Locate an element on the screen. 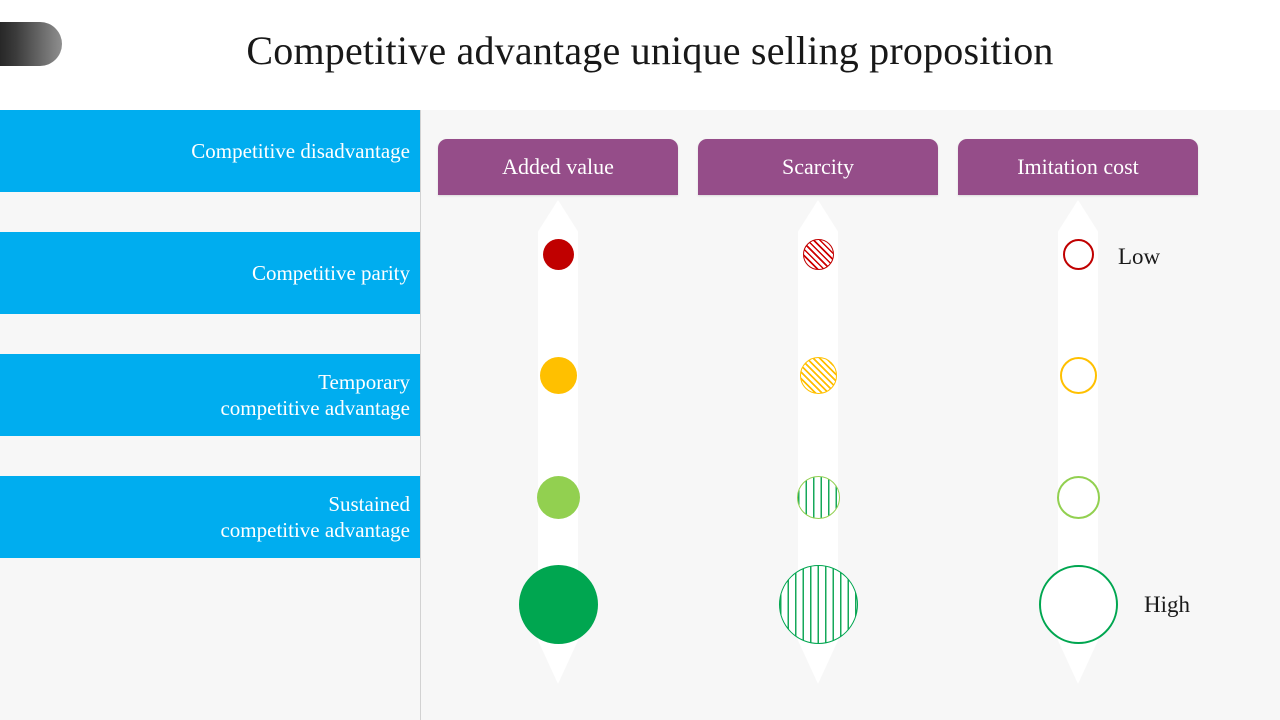 This screenshot has width=1280, height=720. column-header: Imitation cost is located at coordinates (1078, 167).